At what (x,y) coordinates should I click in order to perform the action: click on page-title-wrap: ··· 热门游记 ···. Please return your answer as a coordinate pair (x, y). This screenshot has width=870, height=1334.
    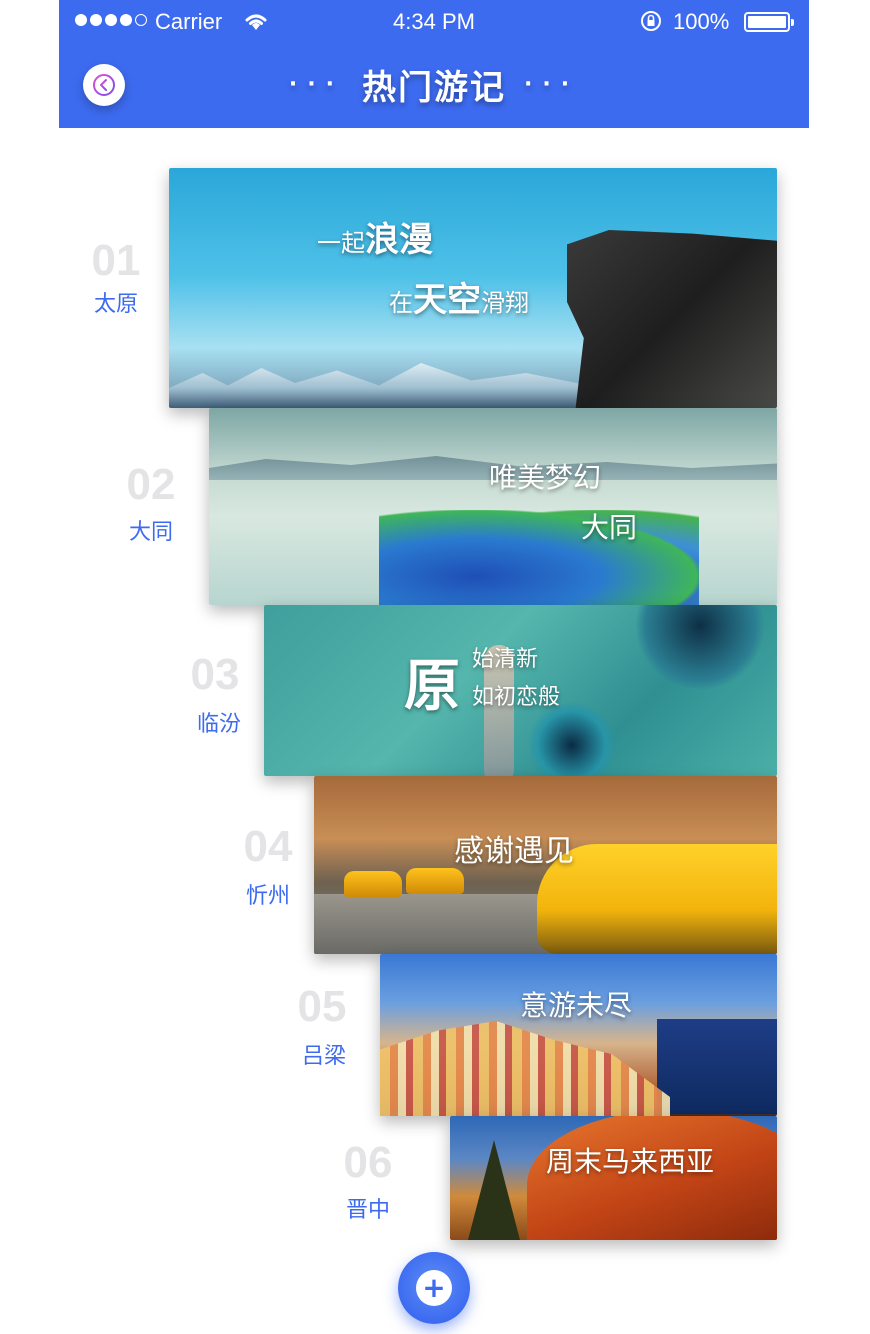
    Looking at the image, I should click on (434, 84).